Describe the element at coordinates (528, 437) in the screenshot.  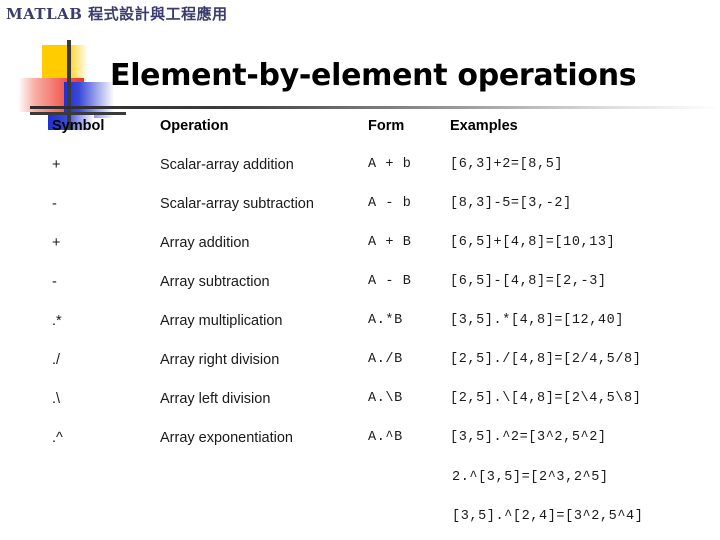
I see `cell-example: [3,5].^2=[3^2,5^2]` at that location.